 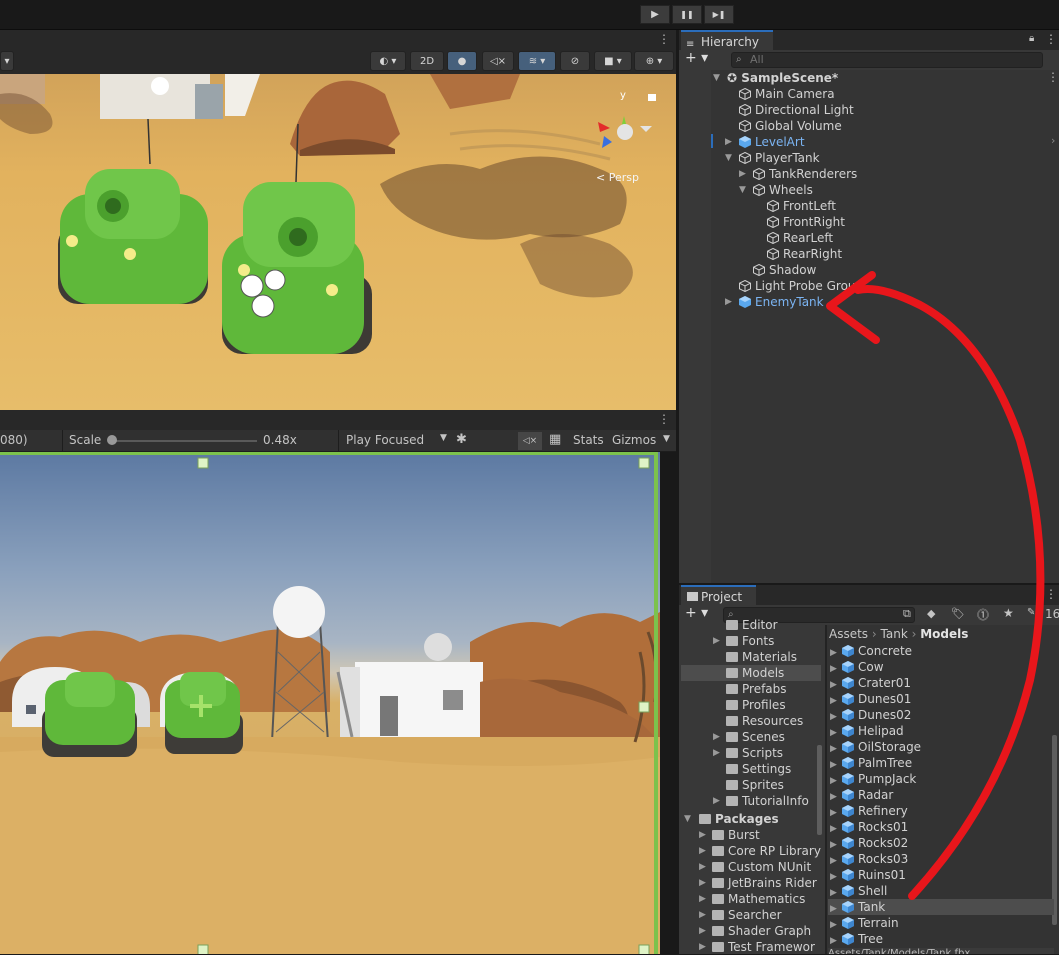 I want to click on lock-icon: 🔒︎, so click(x=1031, y=38).